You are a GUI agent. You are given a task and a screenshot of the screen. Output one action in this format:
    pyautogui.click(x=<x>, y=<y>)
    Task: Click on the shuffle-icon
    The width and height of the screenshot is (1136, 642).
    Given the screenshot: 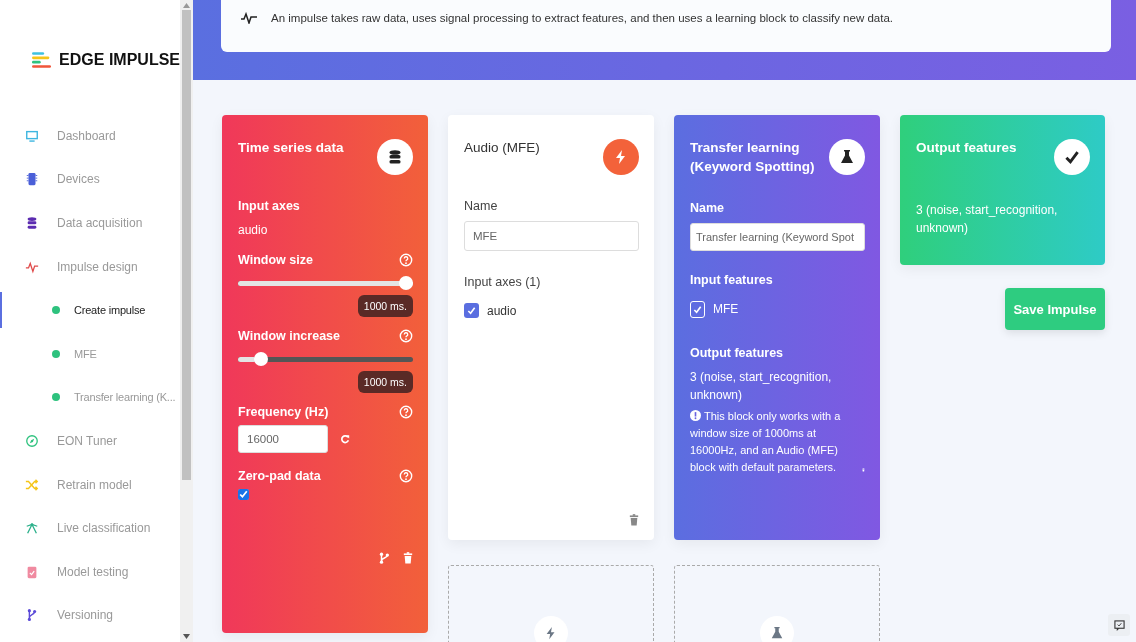 What is the action you would take?
    pyautogui.click(x=32, y=484)
    